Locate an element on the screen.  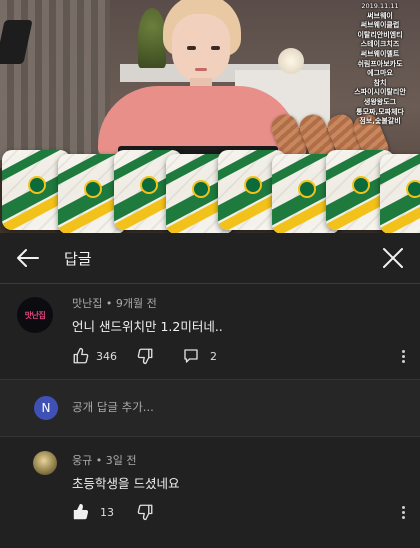
reply-button: 2 is located at coordinates (199, 356).